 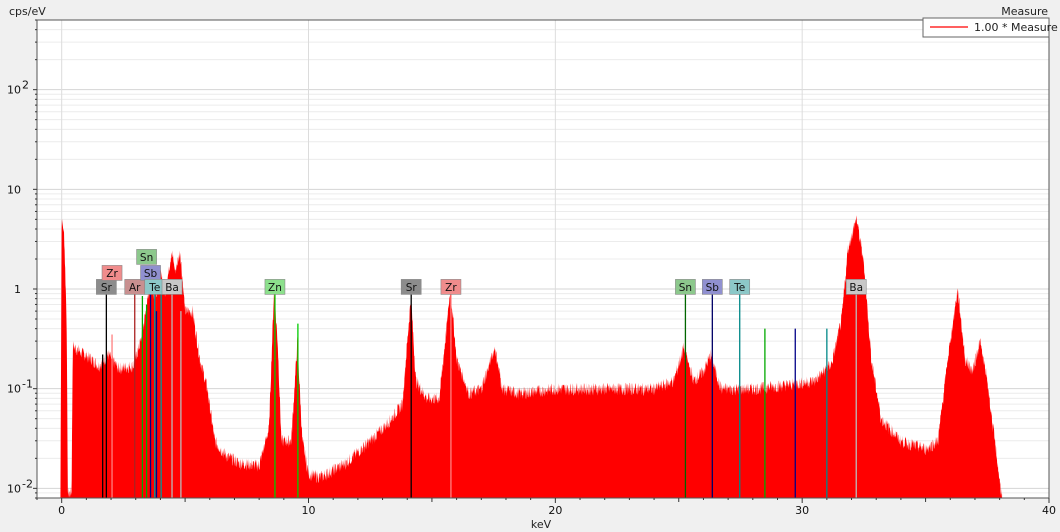 What do you see at coordinates (541, 524) in the screenshot?
I see `x-axis-label: keV` at bounding box center [541, 524].